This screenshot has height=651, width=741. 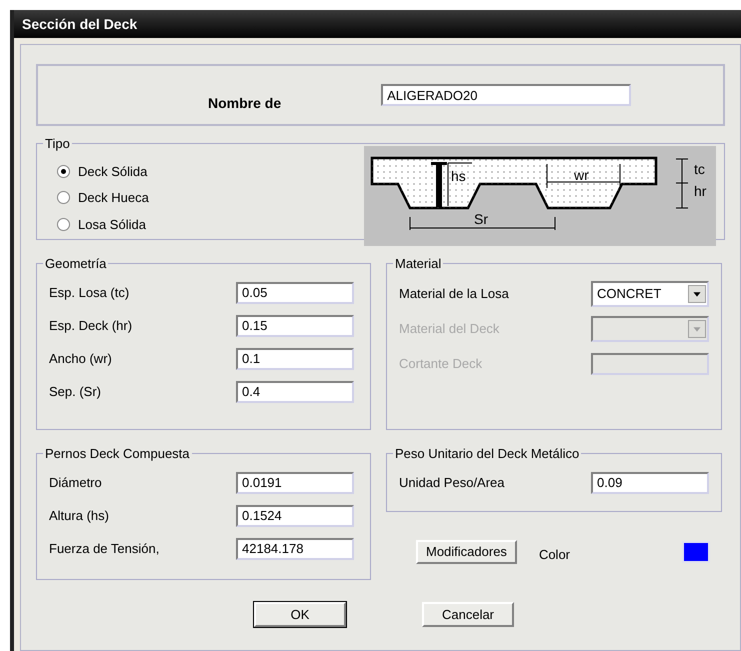 What do you see at coordinates (75, 483) in the screenshot?
I see `field-label: Diámetro` at bounding box center [75, 483].